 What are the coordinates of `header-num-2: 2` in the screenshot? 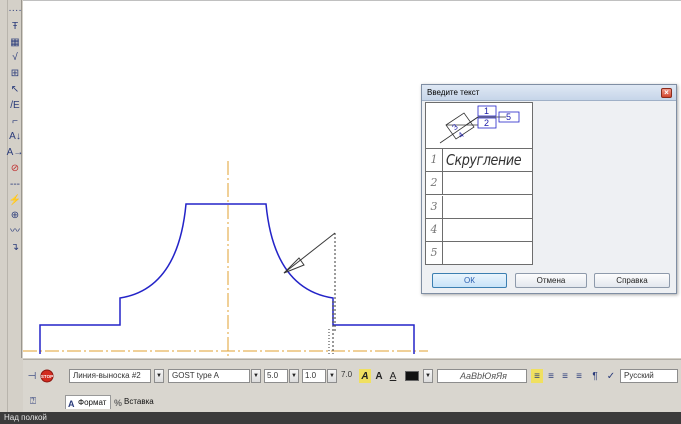 It's located at (486, 123).